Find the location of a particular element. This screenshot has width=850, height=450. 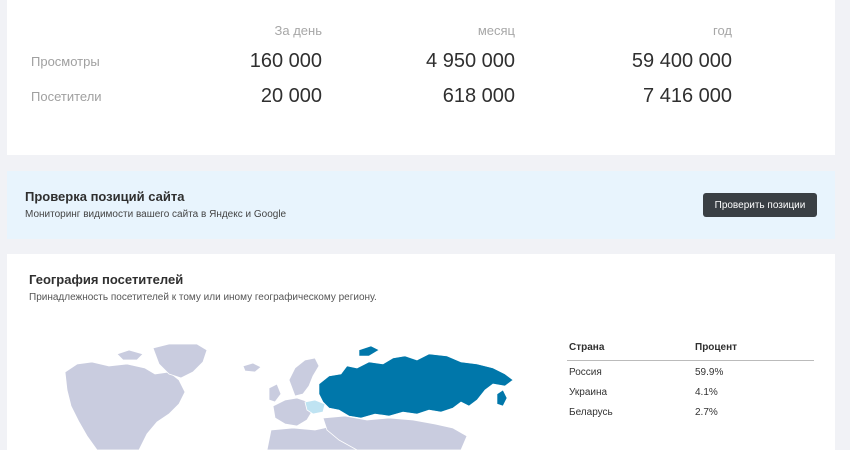

column-header-year: год is located at coordinates (722, 30).